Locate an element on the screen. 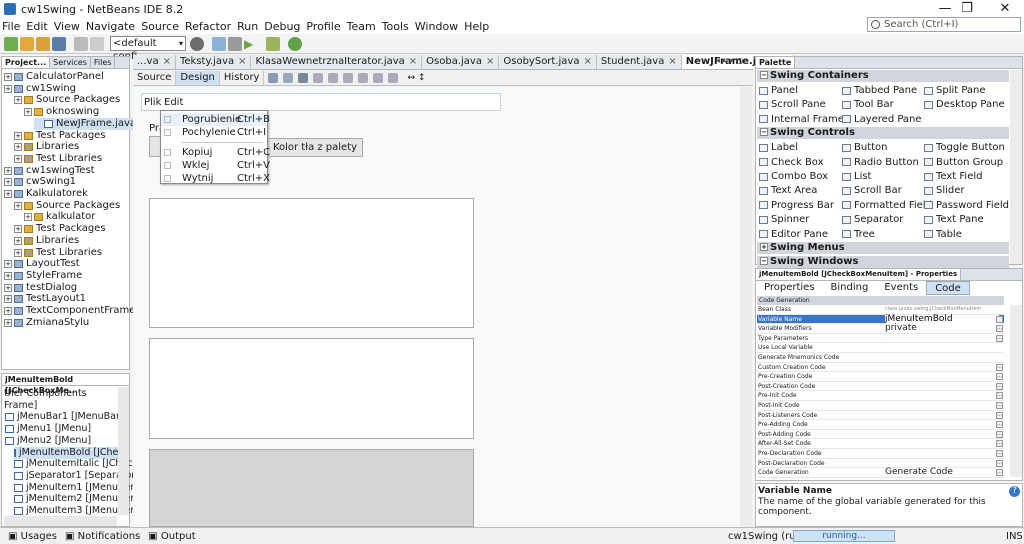  menu-help: Help is located at coordinates (476, 26).